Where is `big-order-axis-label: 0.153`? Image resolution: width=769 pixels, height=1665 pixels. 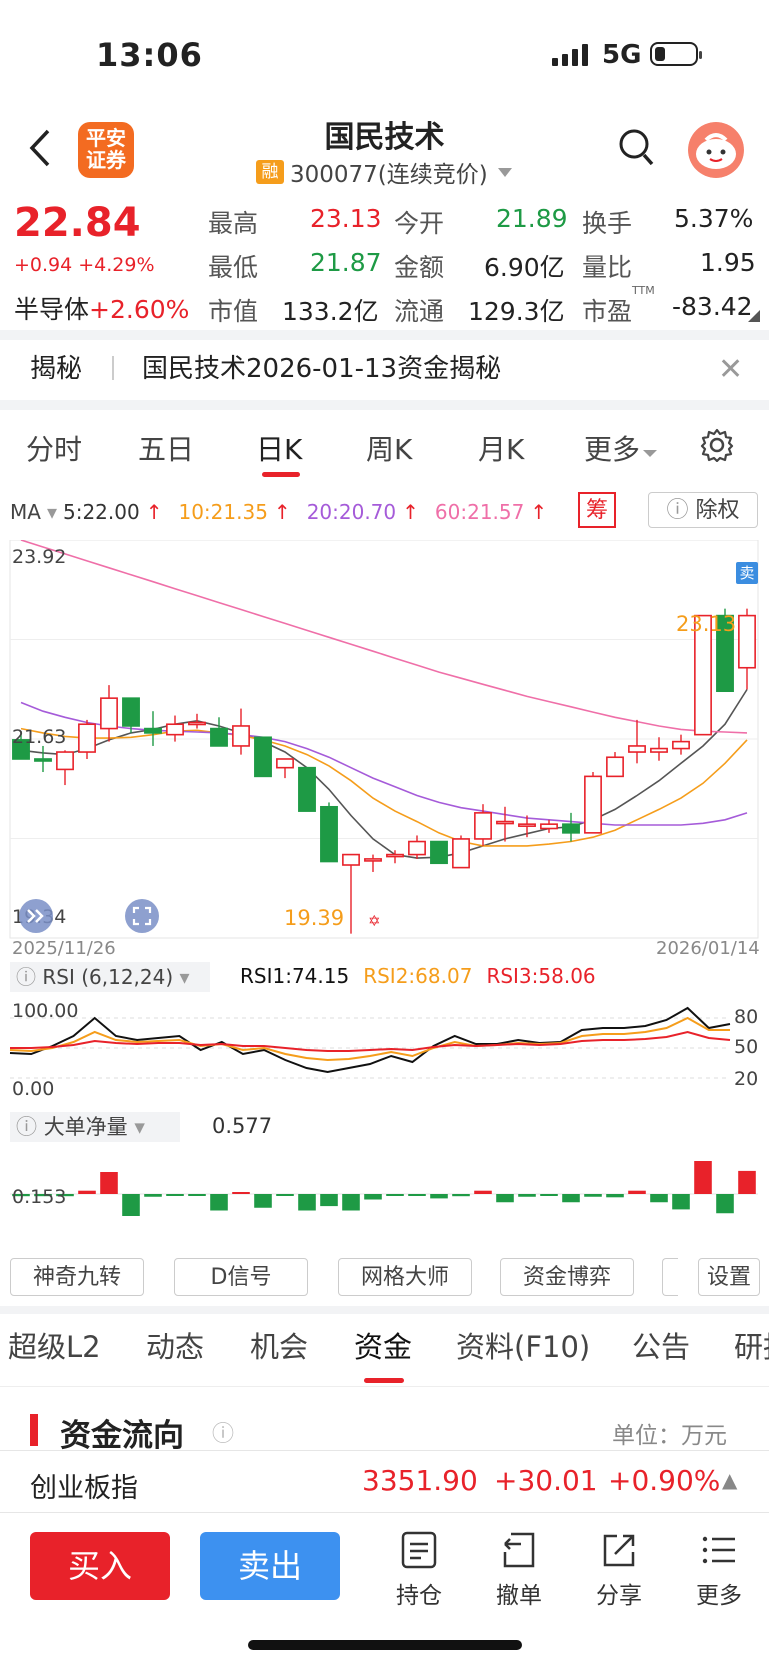 big-order-axis-label: 0.153 is located at coordinates (39, 1197).